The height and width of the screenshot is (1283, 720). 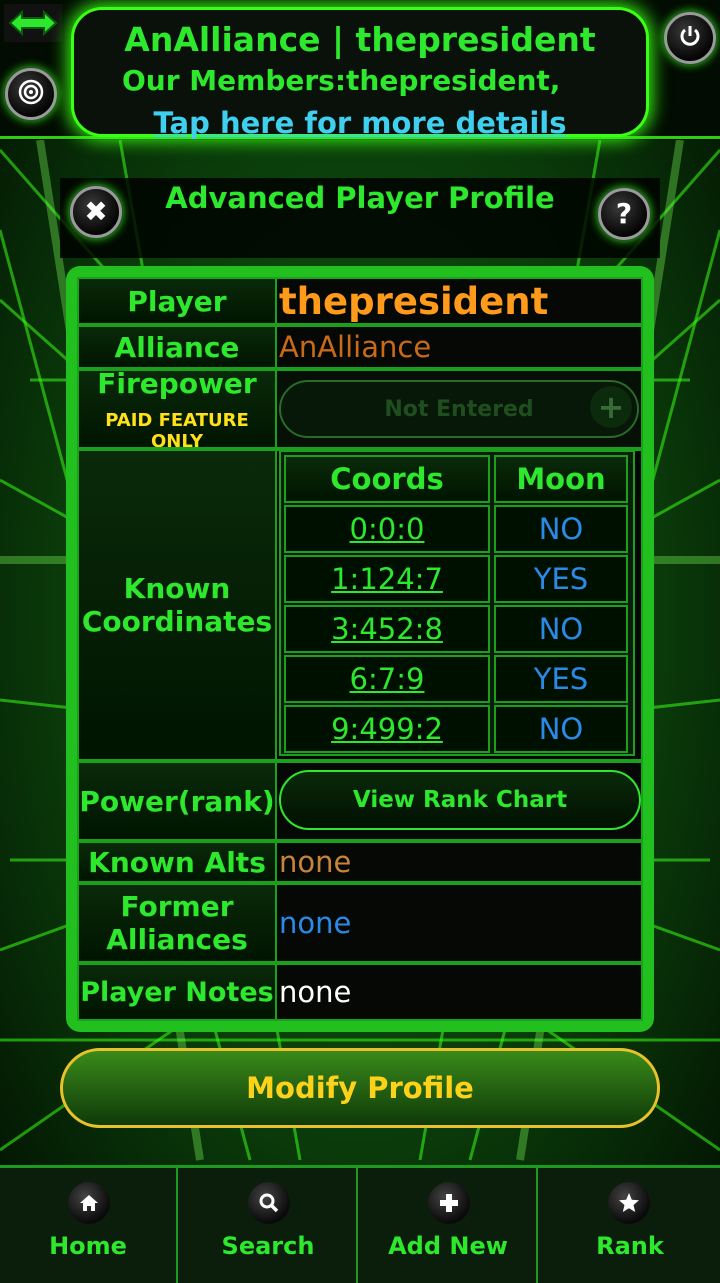 I want to click on coord-link: 3:452:8, so click(x=387, y=629).